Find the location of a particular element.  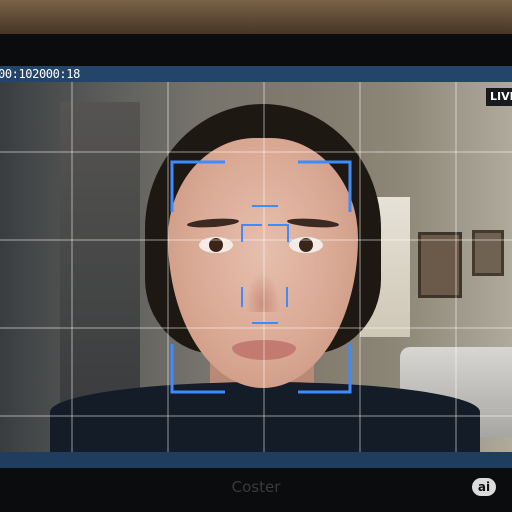

ai-badge: ai is located at coordinates (484, 487).